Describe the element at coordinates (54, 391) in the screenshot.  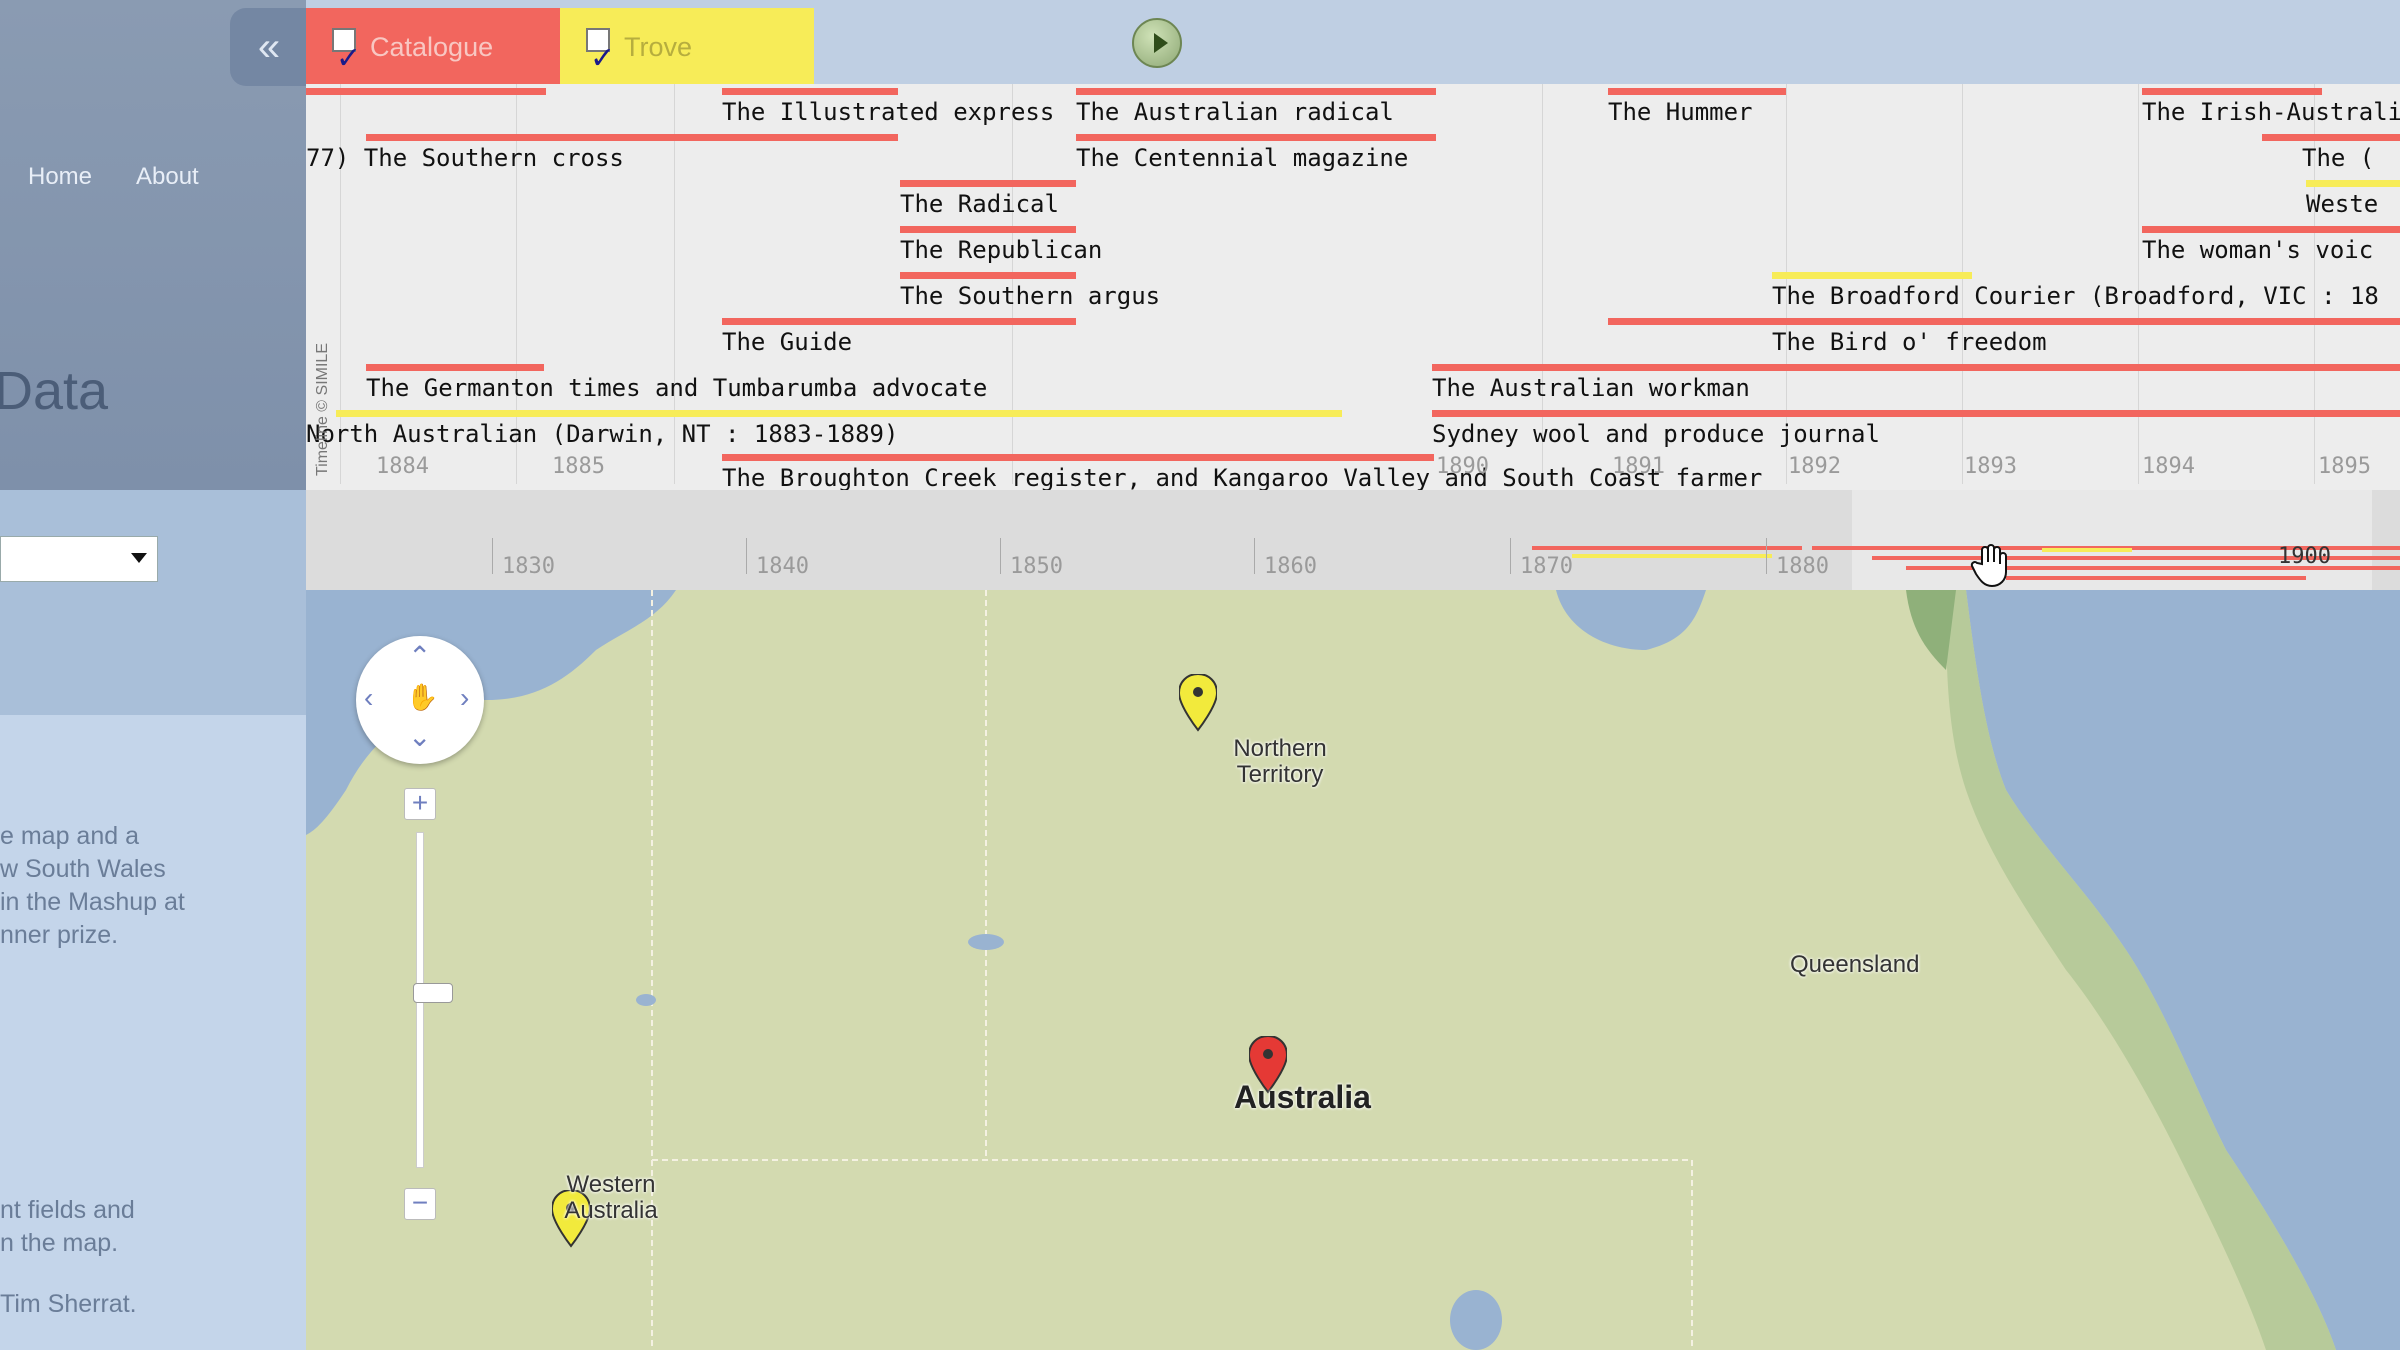
I see `page-title-fragment: Data` at that location.